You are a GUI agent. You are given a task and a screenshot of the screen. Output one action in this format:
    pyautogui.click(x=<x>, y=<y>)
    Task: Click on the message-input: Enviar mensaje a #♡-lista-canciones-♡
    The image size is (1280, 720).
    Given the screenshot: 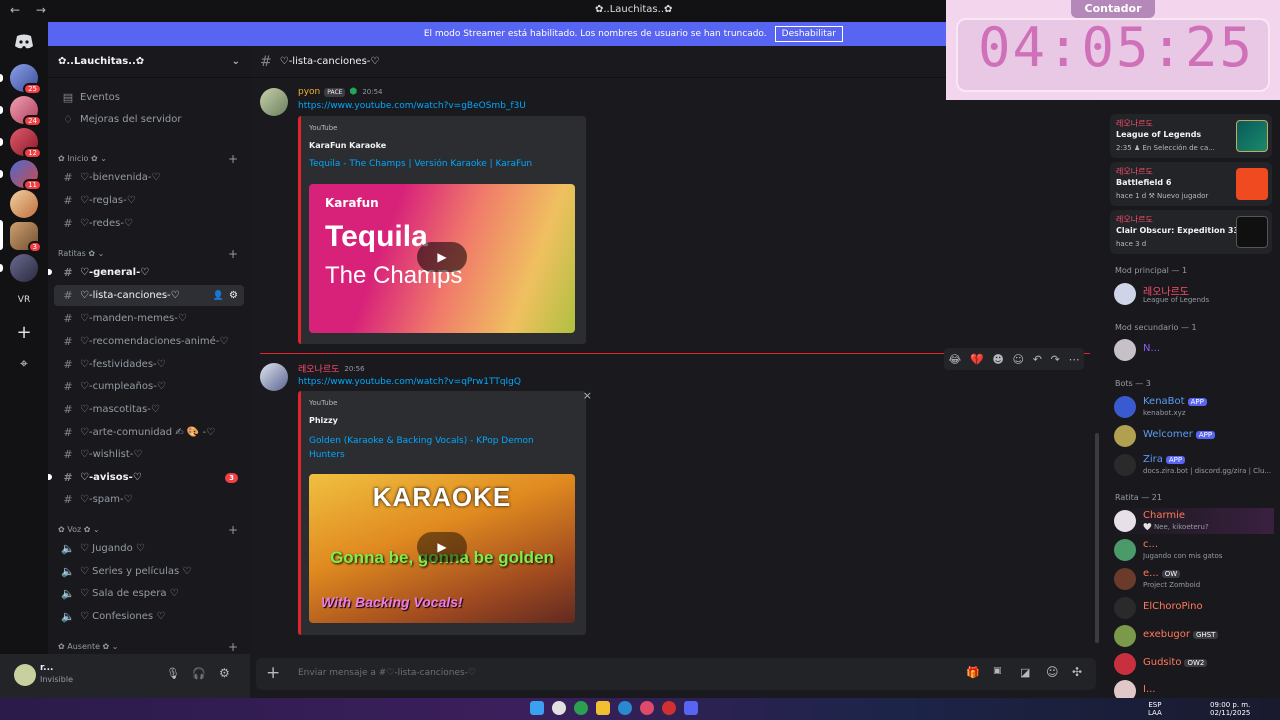 What is the action you would take?
    pyautogui.click(x=387, y=673)
    